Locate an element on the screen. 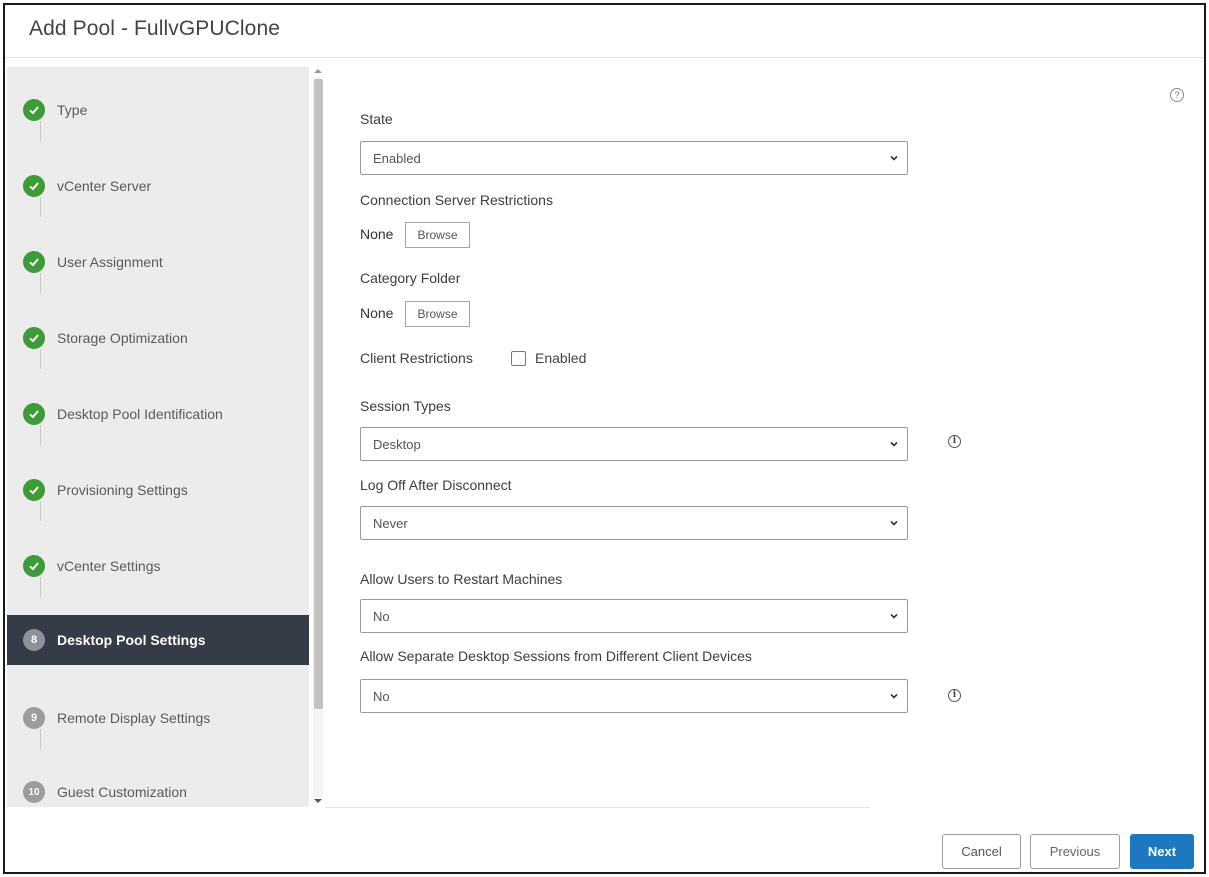 The width and height of the screenshot is (1209, 877). dialog-title: Add Pool - FullvGPUClone is located at coordinates (155, 28).